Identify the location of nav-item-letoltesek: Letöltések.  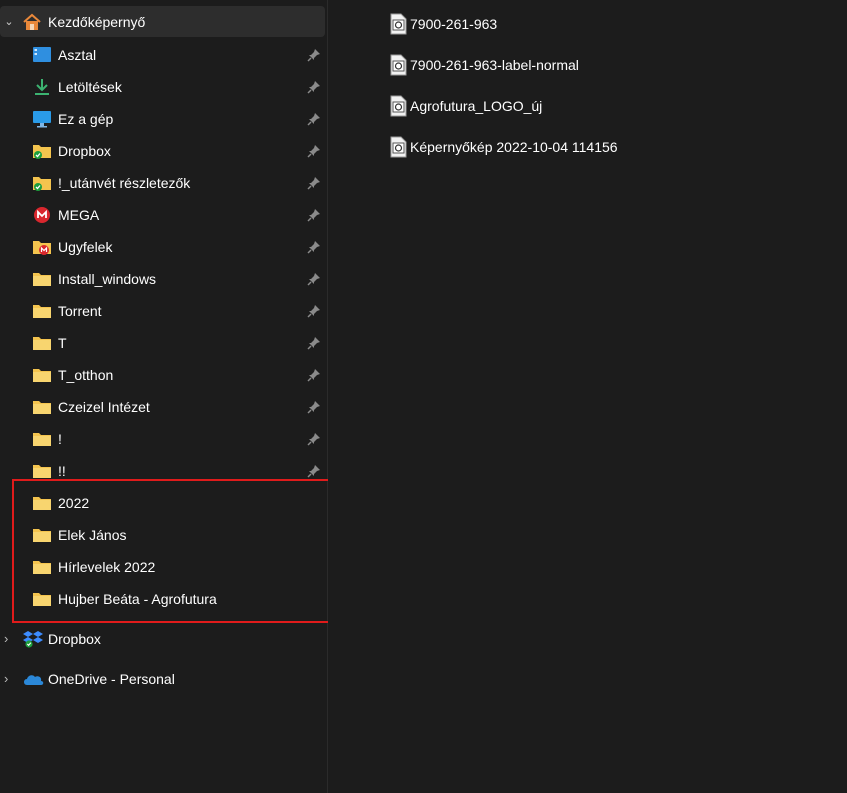
(162, 87).